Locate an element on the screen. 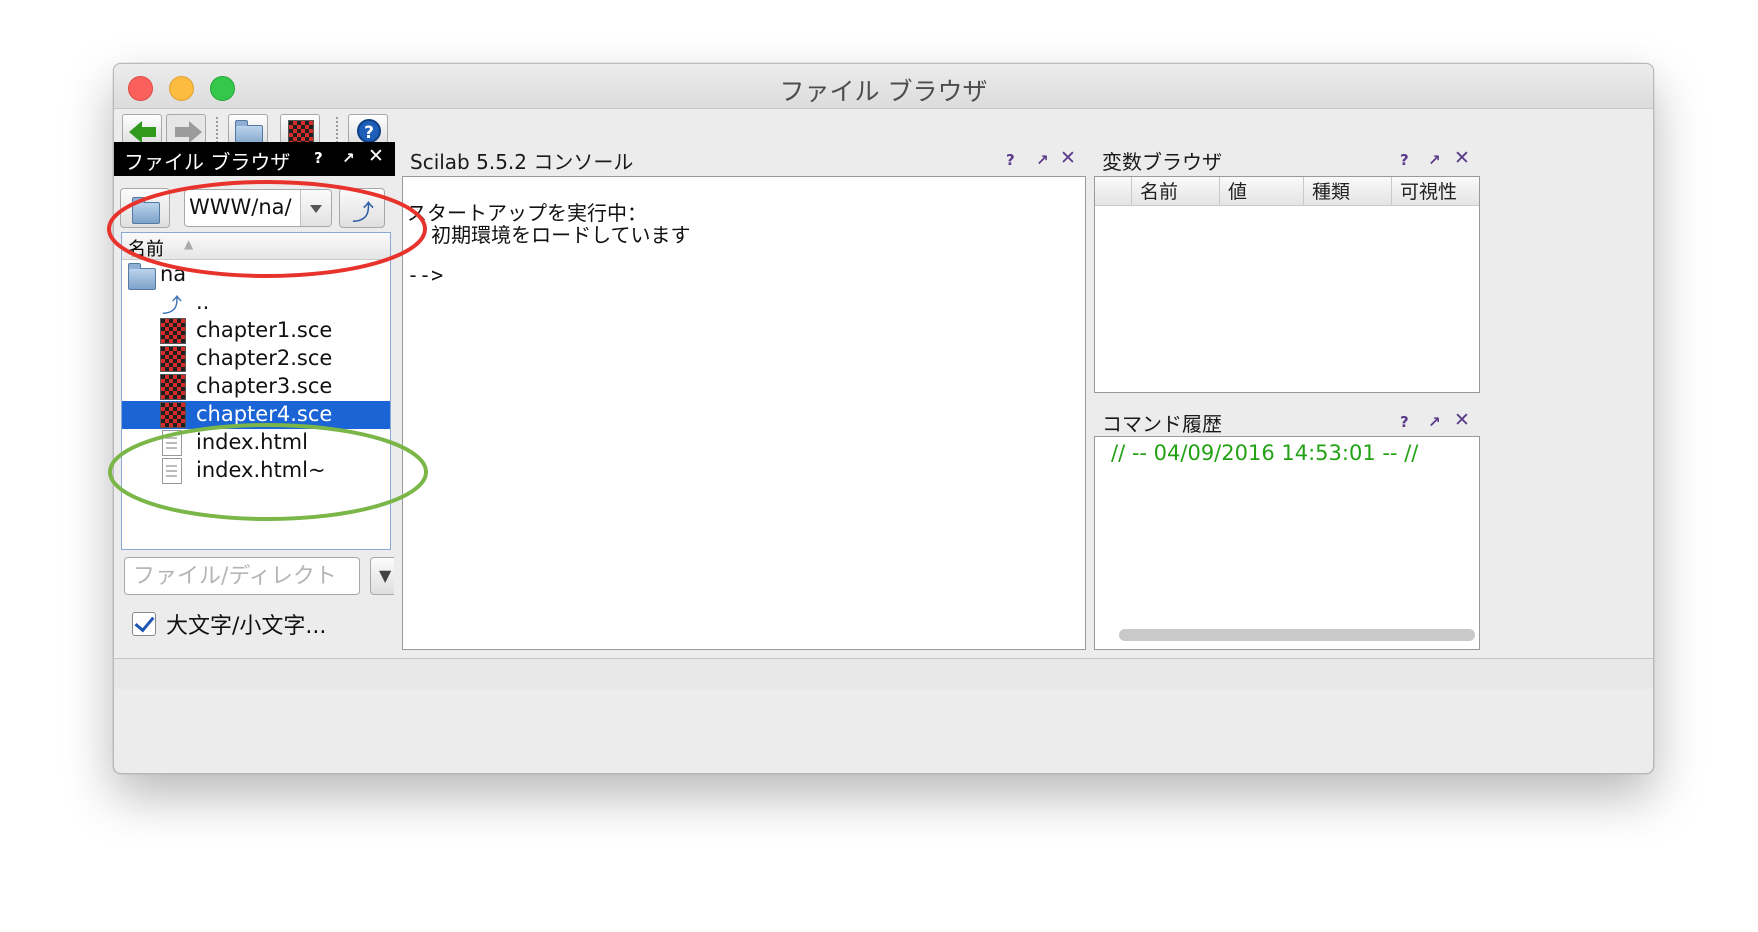 This screenshot has height=932, width=1758. history-session-entry: // -- 04/09/2016 14:53:01 -- // is located at coordinates (1264, 453).